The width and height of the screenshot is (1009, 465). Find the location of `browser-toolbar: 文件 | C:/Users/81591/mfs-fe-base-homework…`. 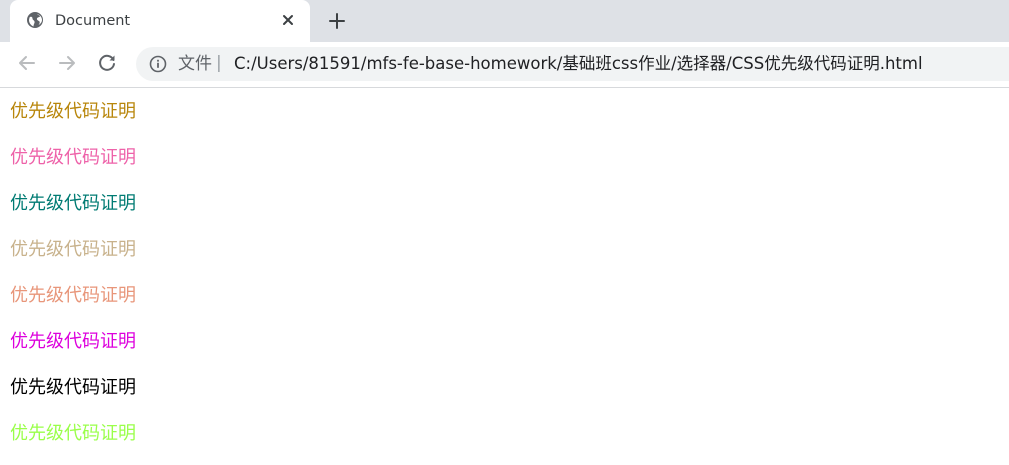

browser-toolbar: 文件 | C:/Users/81591/mfs-fe-base-homework… is located at coordinates (504, 65).